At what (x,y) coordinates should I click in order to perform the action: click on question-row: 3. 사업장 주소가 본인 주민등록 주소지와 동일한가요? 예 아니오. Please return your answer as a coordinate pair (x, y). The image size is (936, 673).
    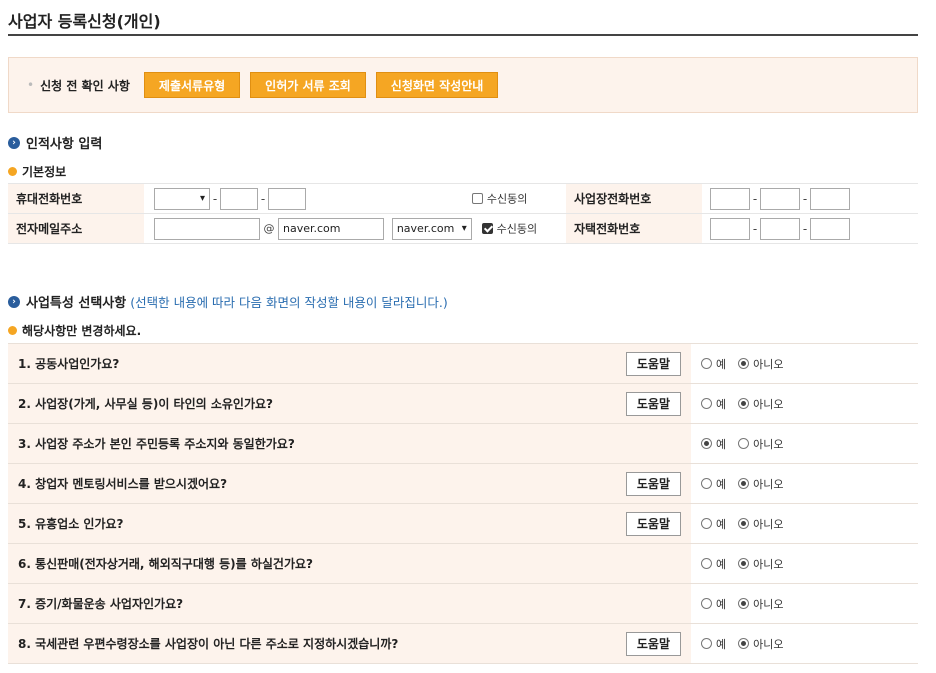
    Looking at the image, I should click on (463, 443).